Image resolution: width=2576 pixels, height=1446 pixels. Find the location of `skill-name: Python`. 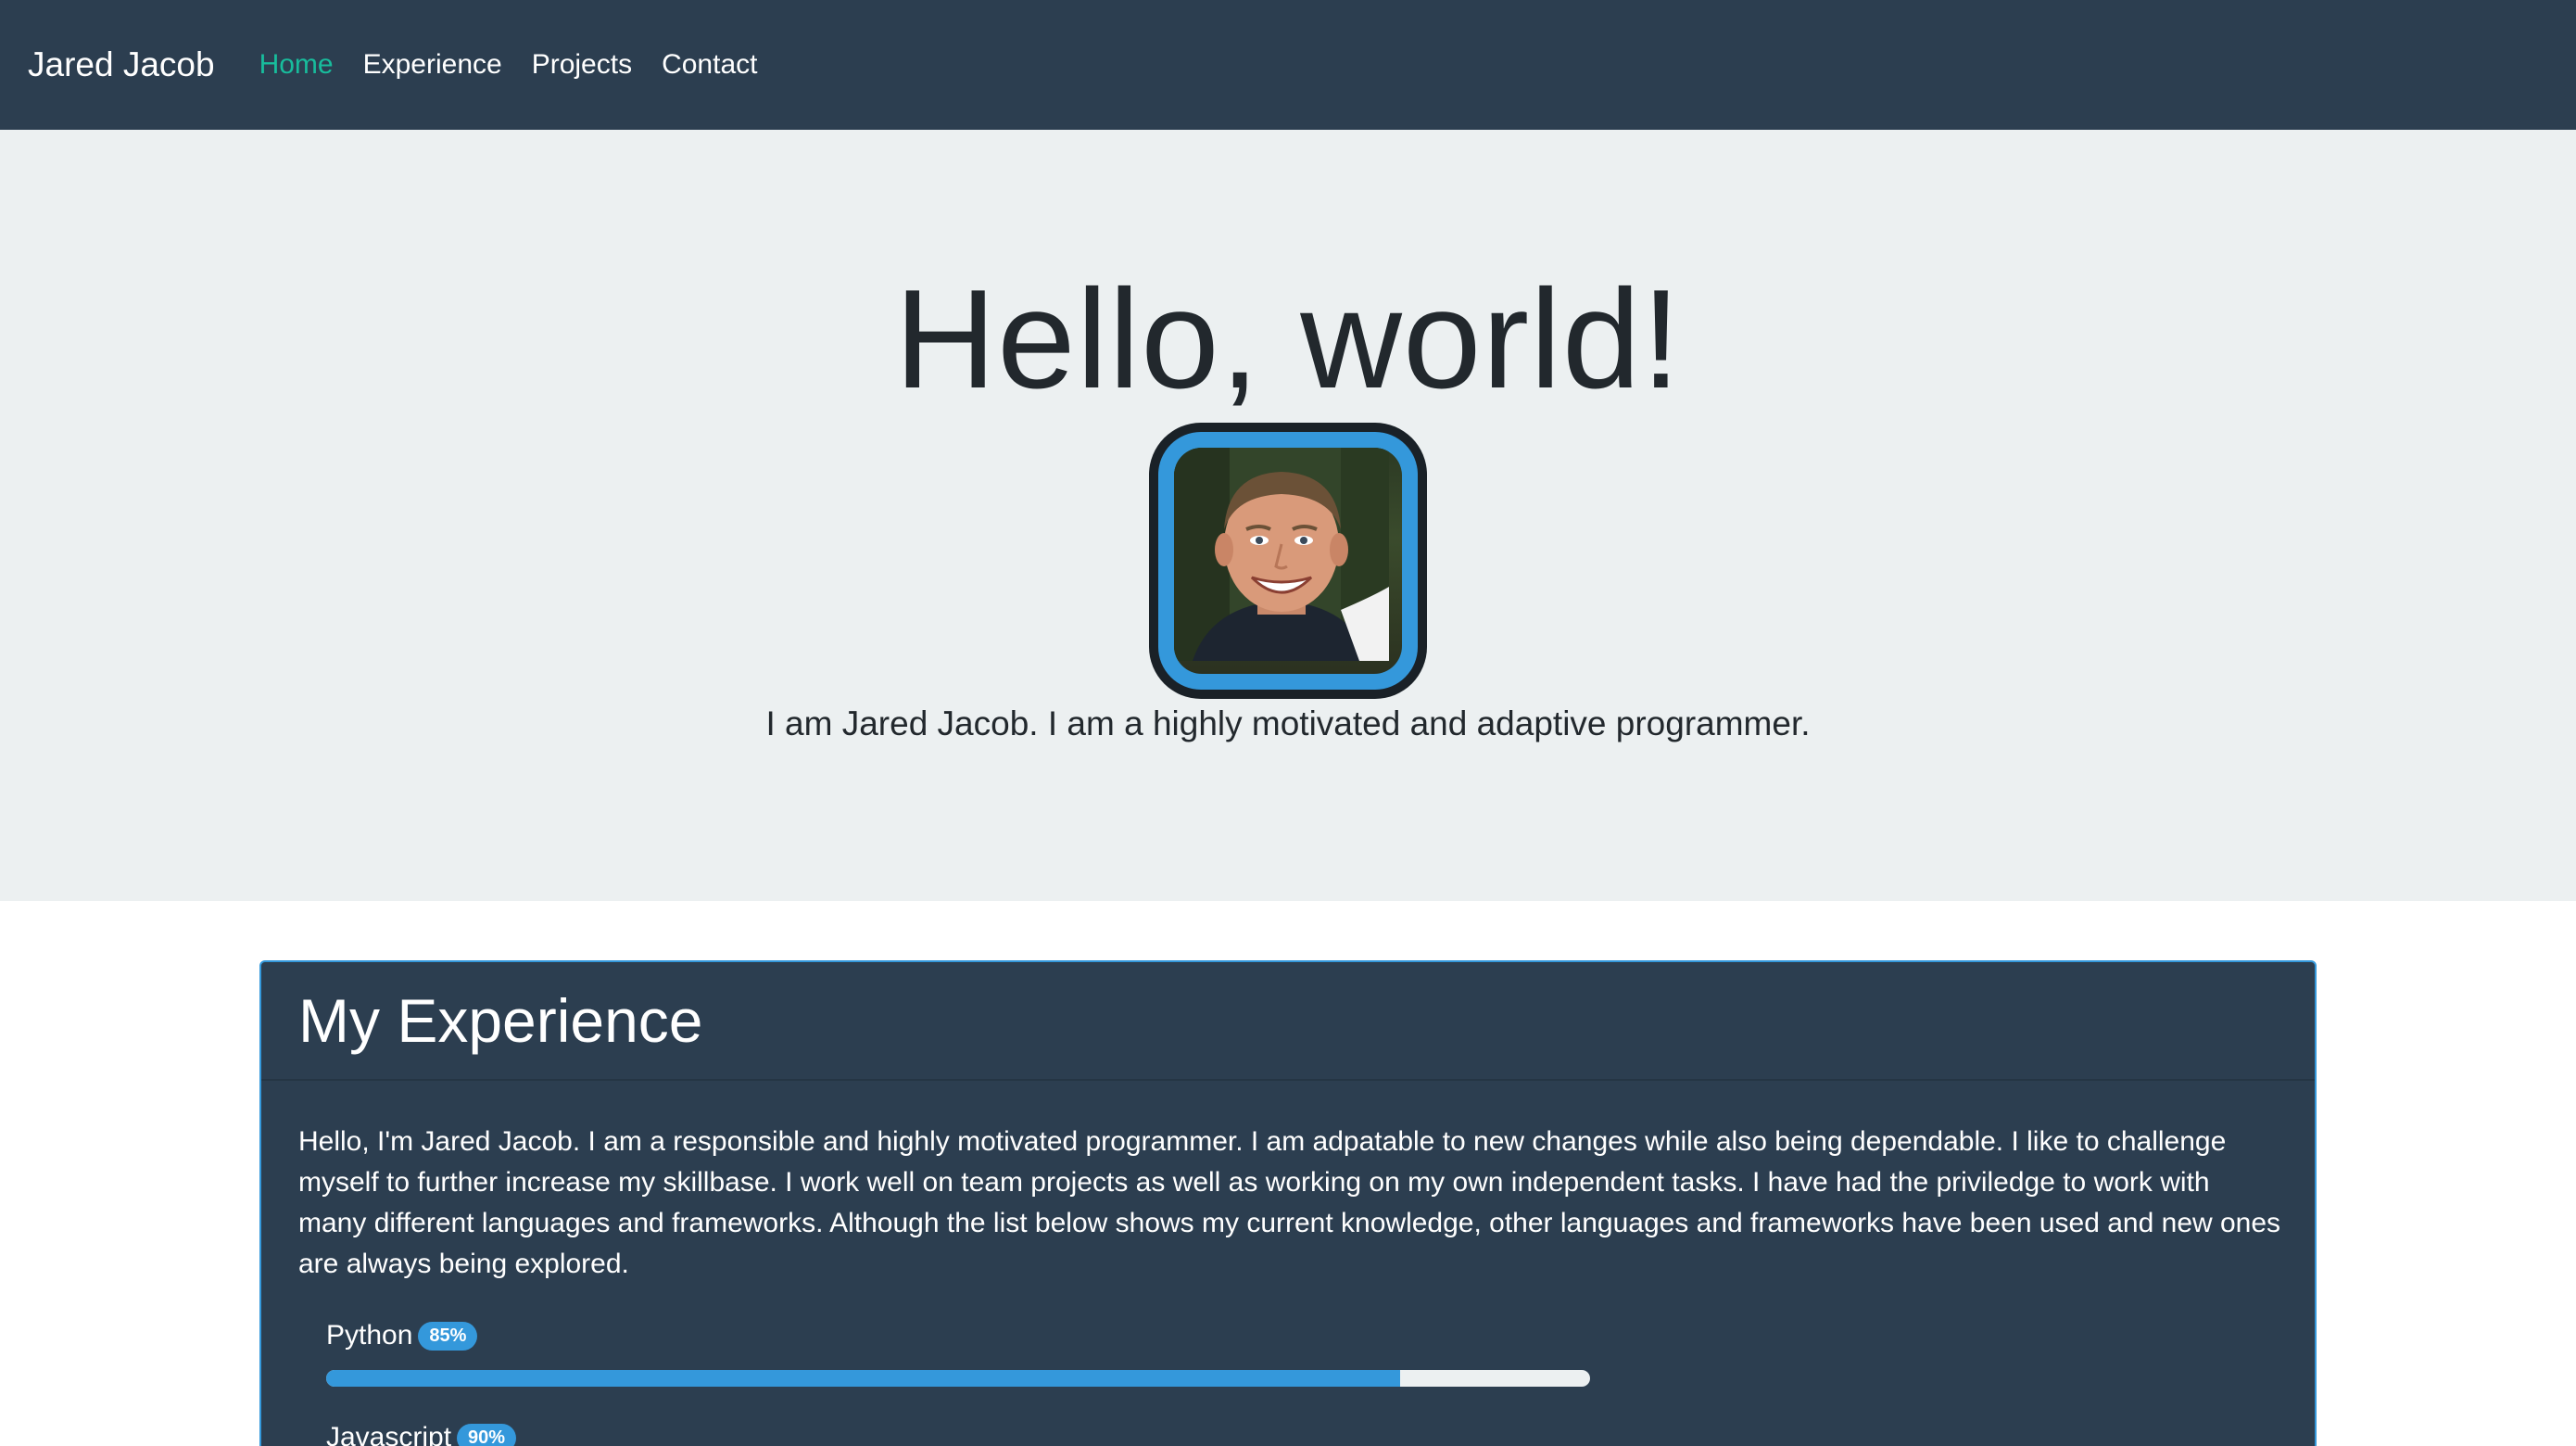

skill-name: Python is located at coordinates (369, 1335).